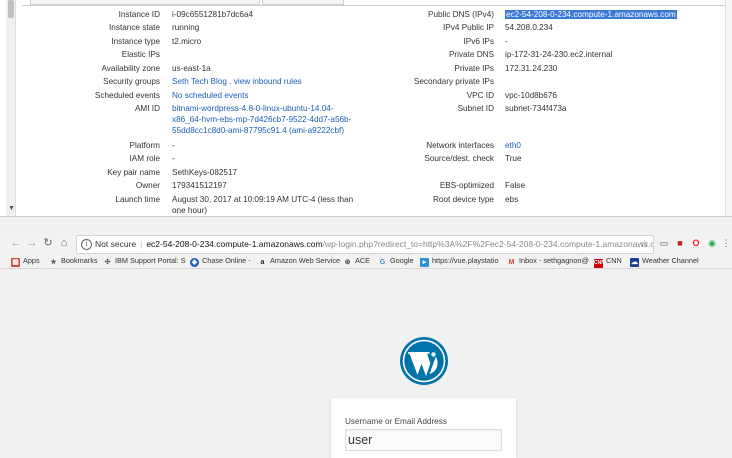 The width and height of the screenshot is (732, 458). Describe the element at coordinates (191, 68) in the screenshot. I see `value-availability-zone: us-east-1a` at that location.